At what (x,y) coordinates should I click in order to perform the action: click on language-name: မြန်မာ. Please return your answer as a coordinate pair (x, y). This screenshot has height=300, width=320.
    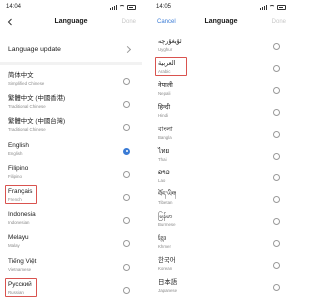
    Looking at the image, I should click on (165, 217).